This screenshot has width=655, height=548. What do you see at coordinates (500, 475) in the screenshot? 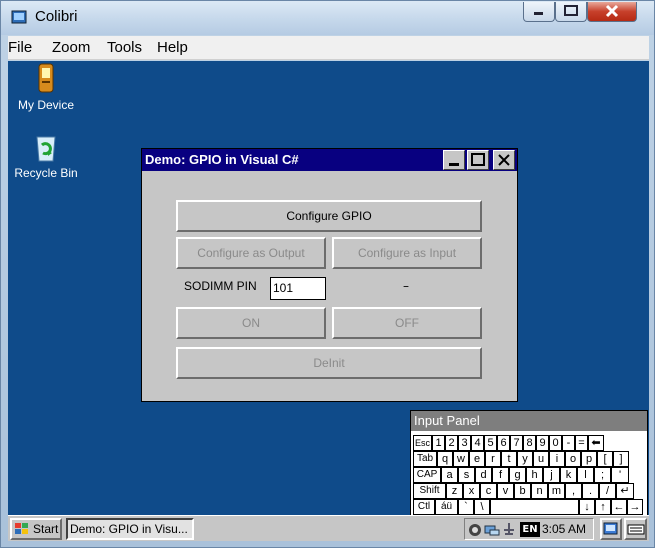
I see `key: f` at bounding box center [500, 475].